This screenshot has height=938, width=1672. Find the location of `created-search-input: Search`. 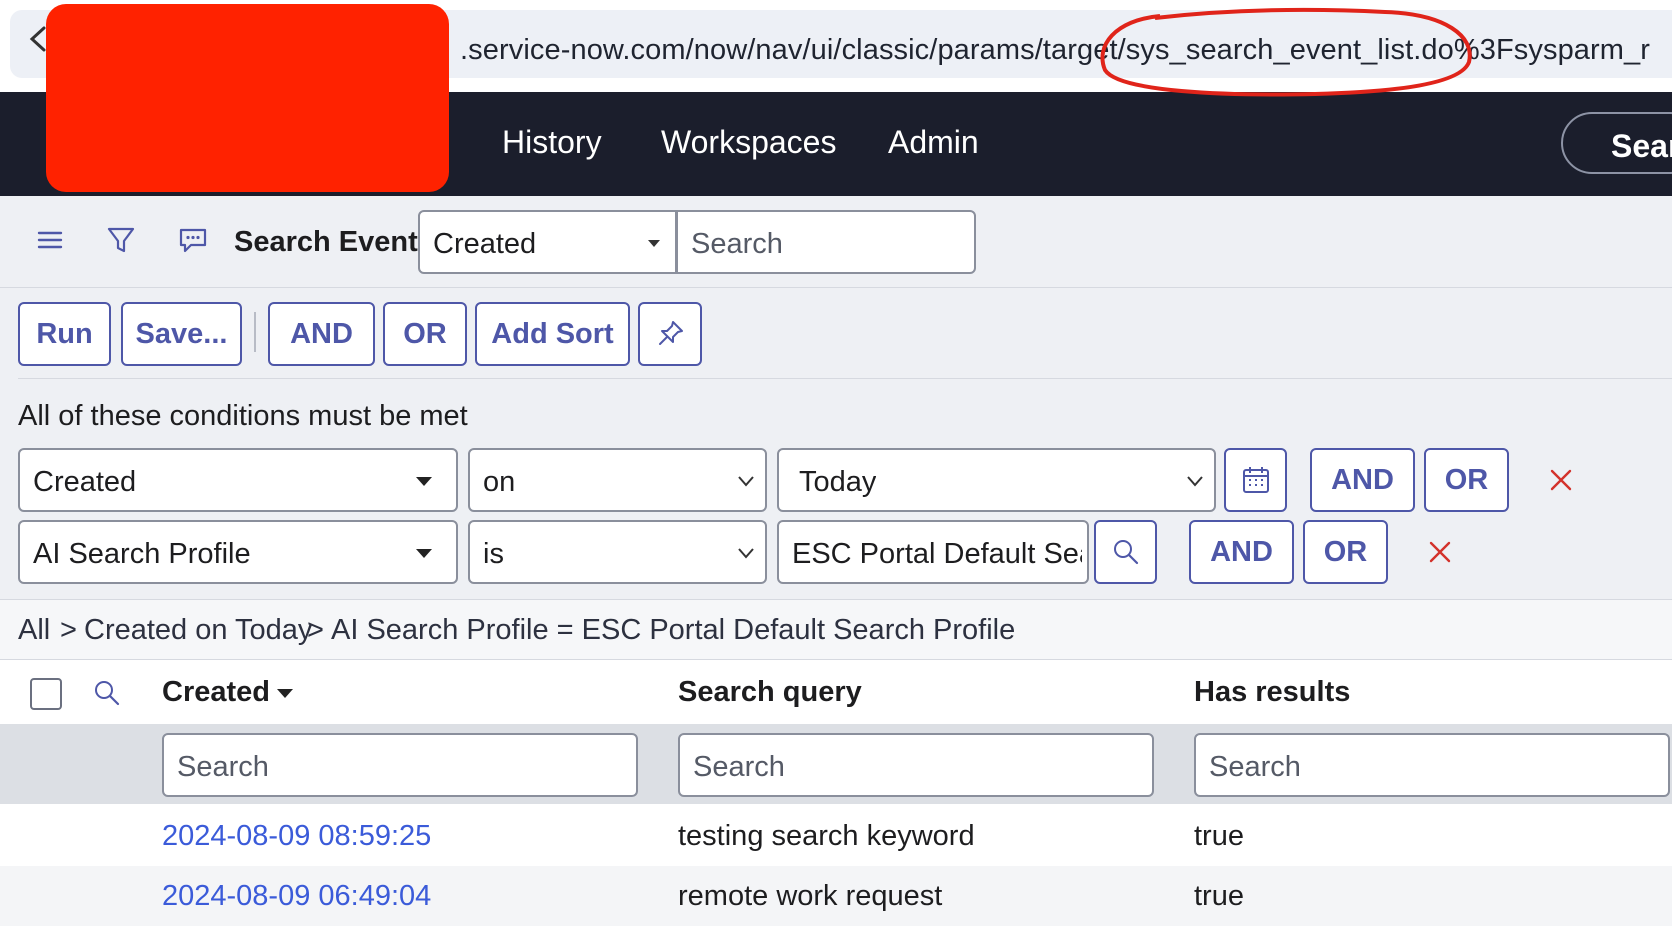

created-search-input: Search is located at coordinates (400, 765).